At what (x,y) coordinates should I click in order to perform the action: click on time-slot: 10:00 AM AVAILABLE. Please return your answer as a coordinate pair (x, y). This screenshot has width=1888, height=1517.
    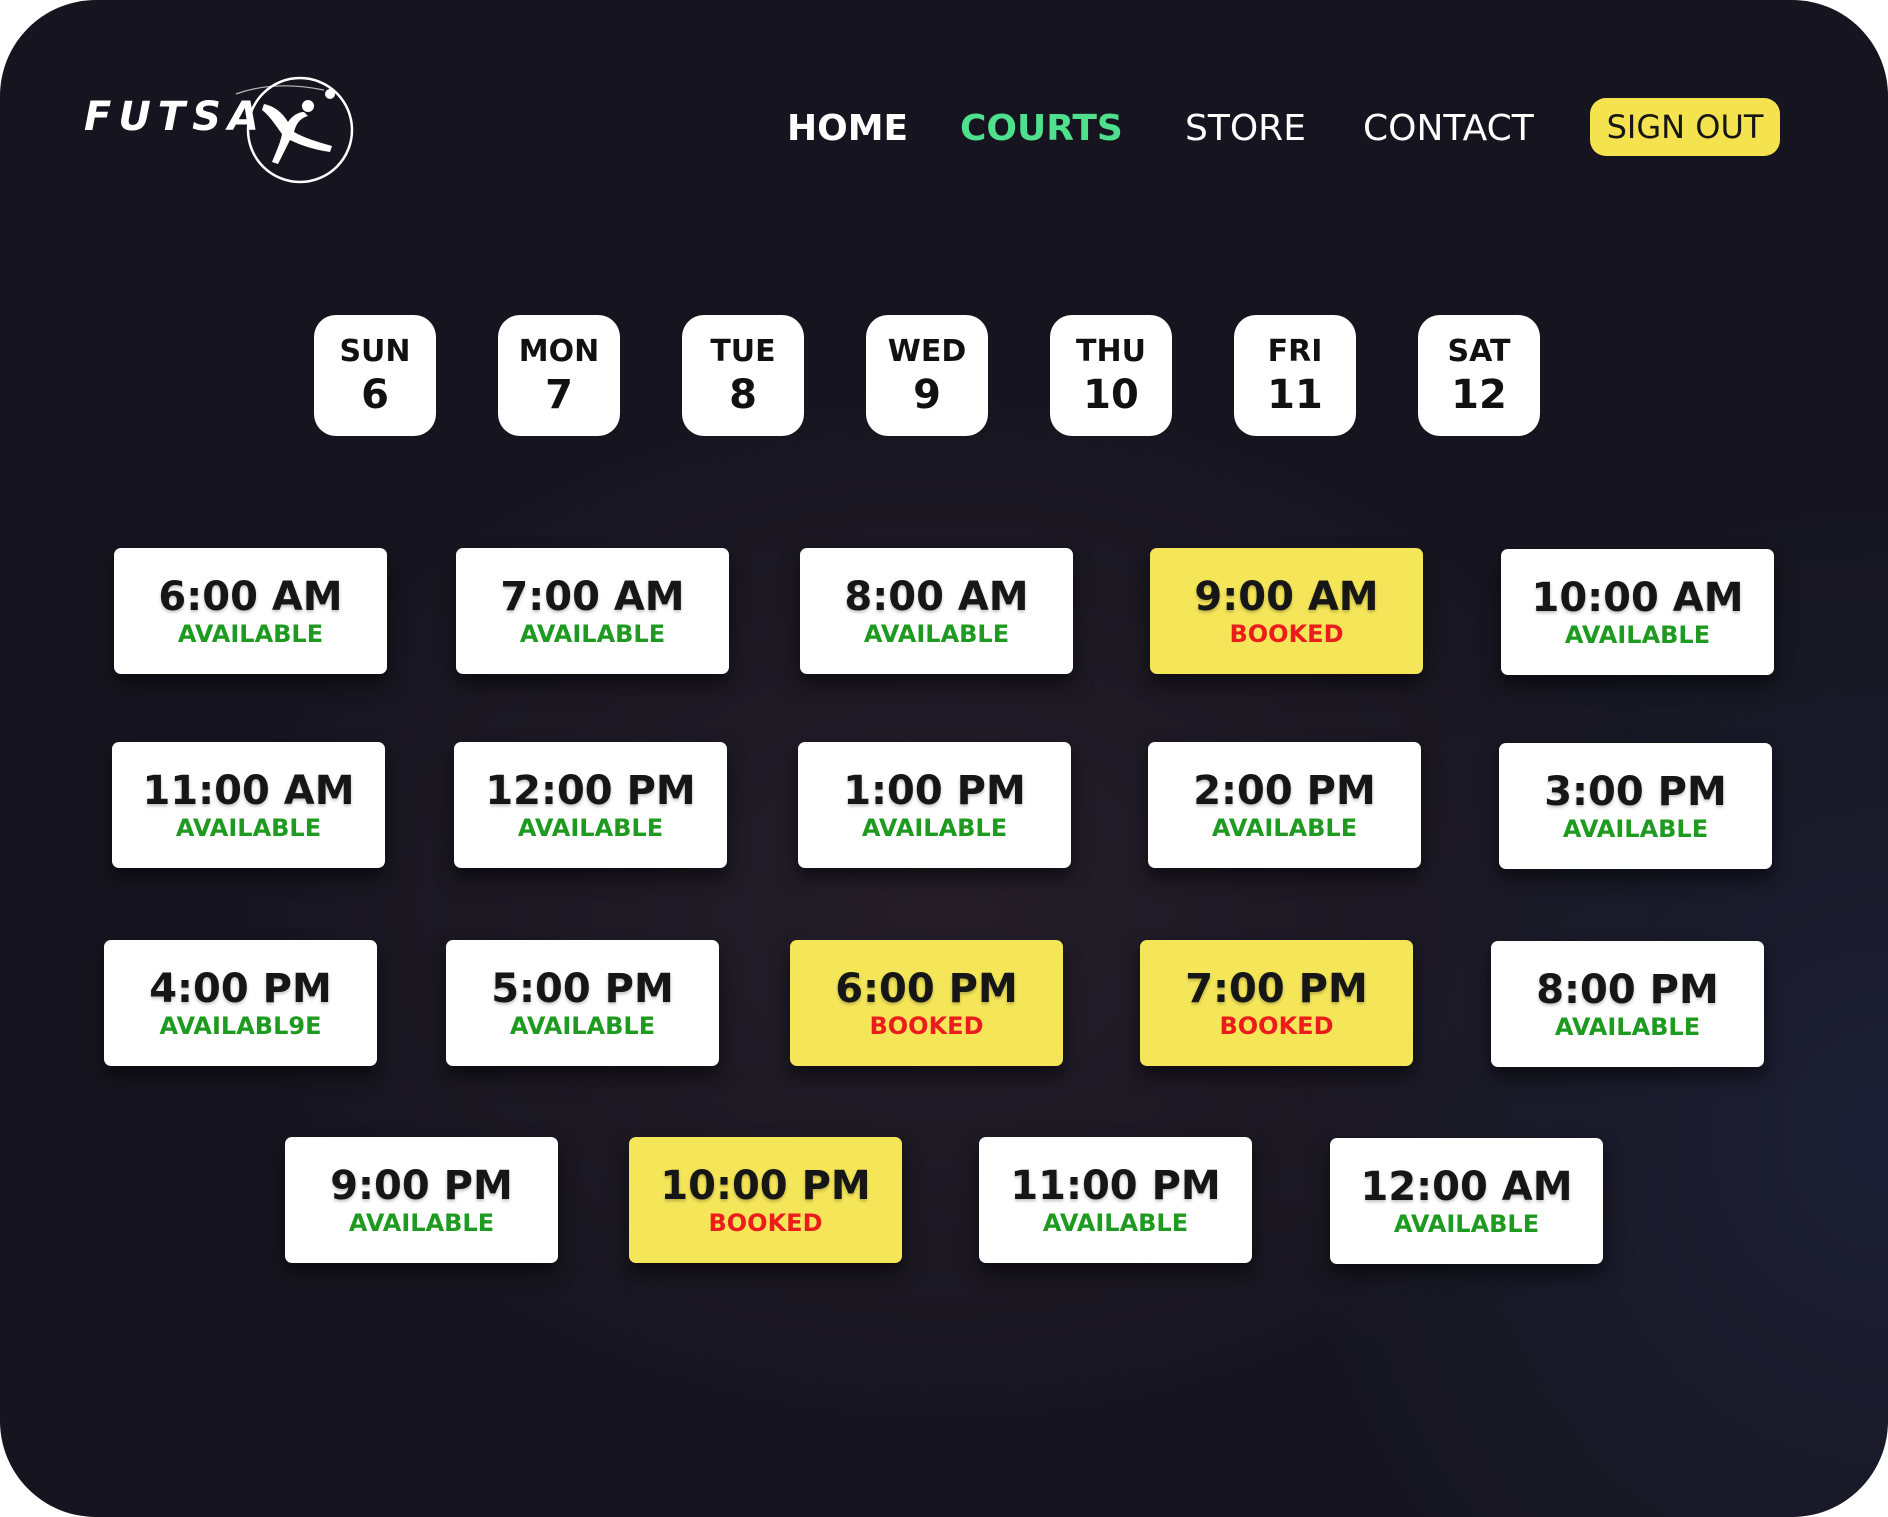
    Looking at the image, I should click on (1637, 612).